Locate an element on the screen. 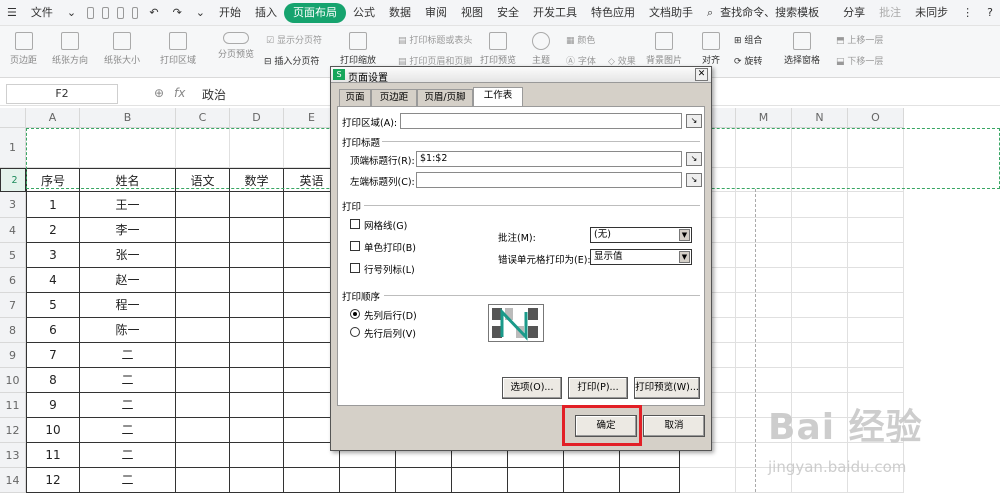 The image size is (1000, 493). more-icon: ⋮ is located at coordinates (967, 13).